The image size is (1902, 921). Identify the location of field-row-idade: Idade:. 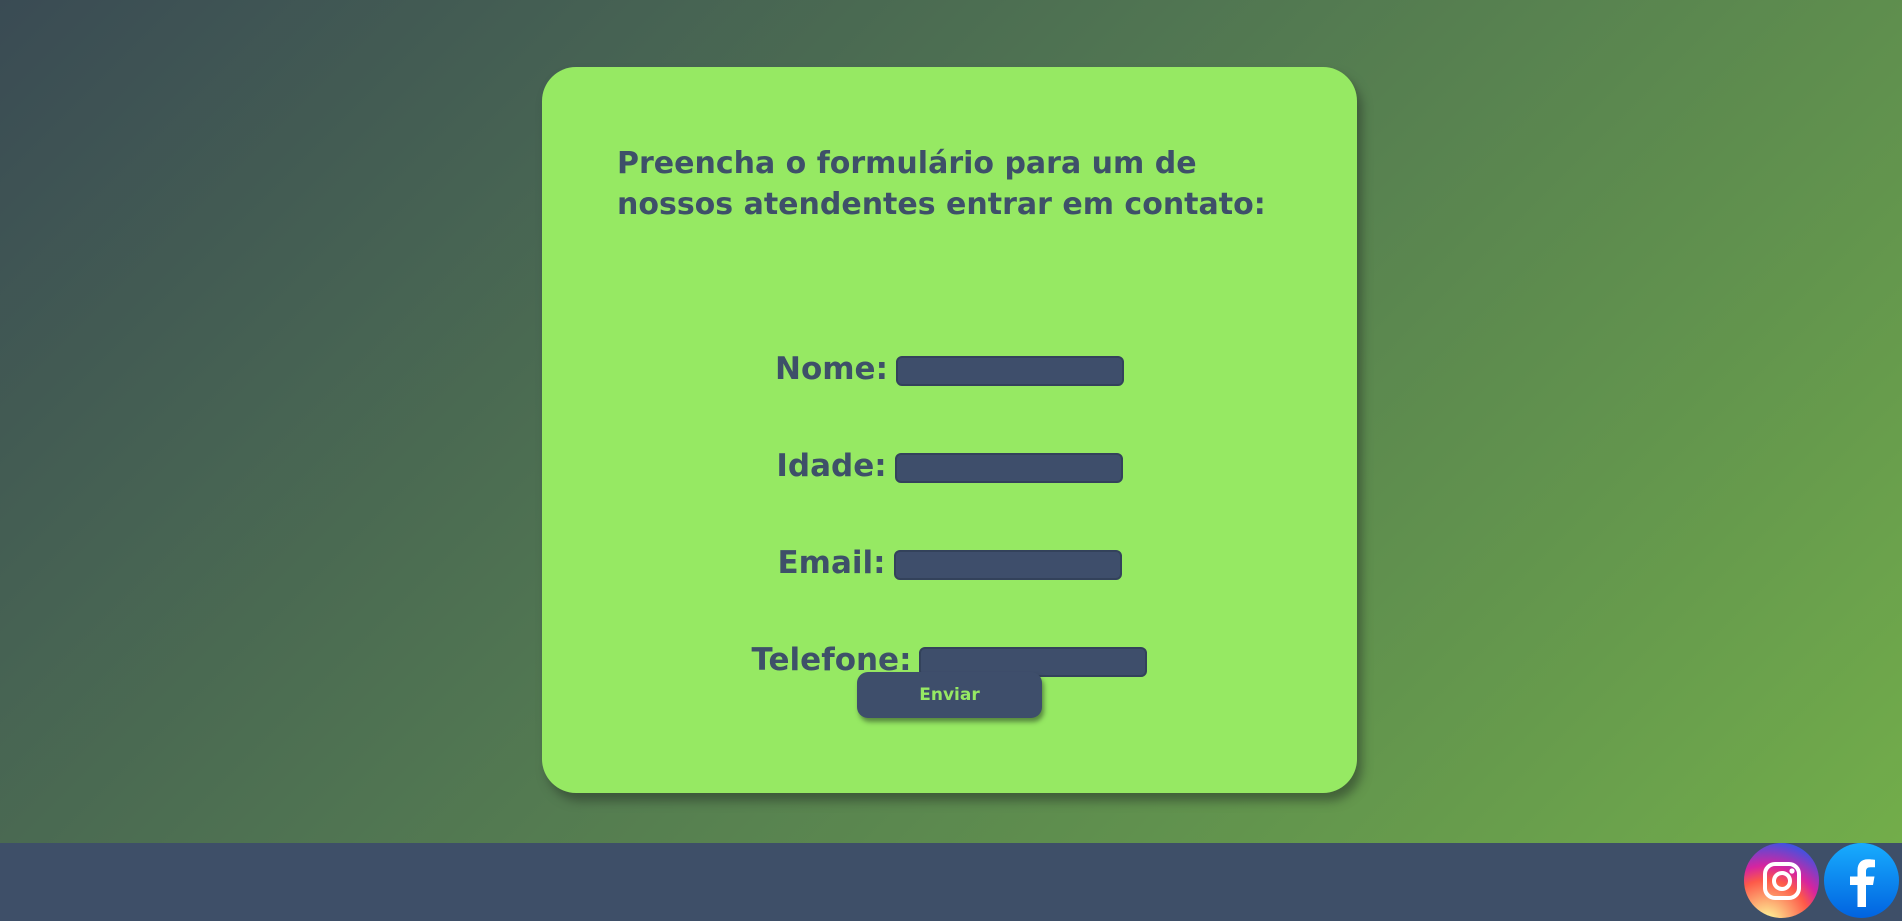
(949, 466).